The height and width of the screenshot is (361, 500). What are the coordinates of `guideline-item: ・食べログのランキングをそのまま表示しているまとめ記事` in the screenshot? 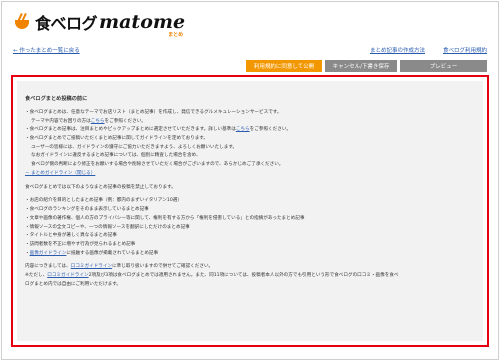 It's located at (87, 210).